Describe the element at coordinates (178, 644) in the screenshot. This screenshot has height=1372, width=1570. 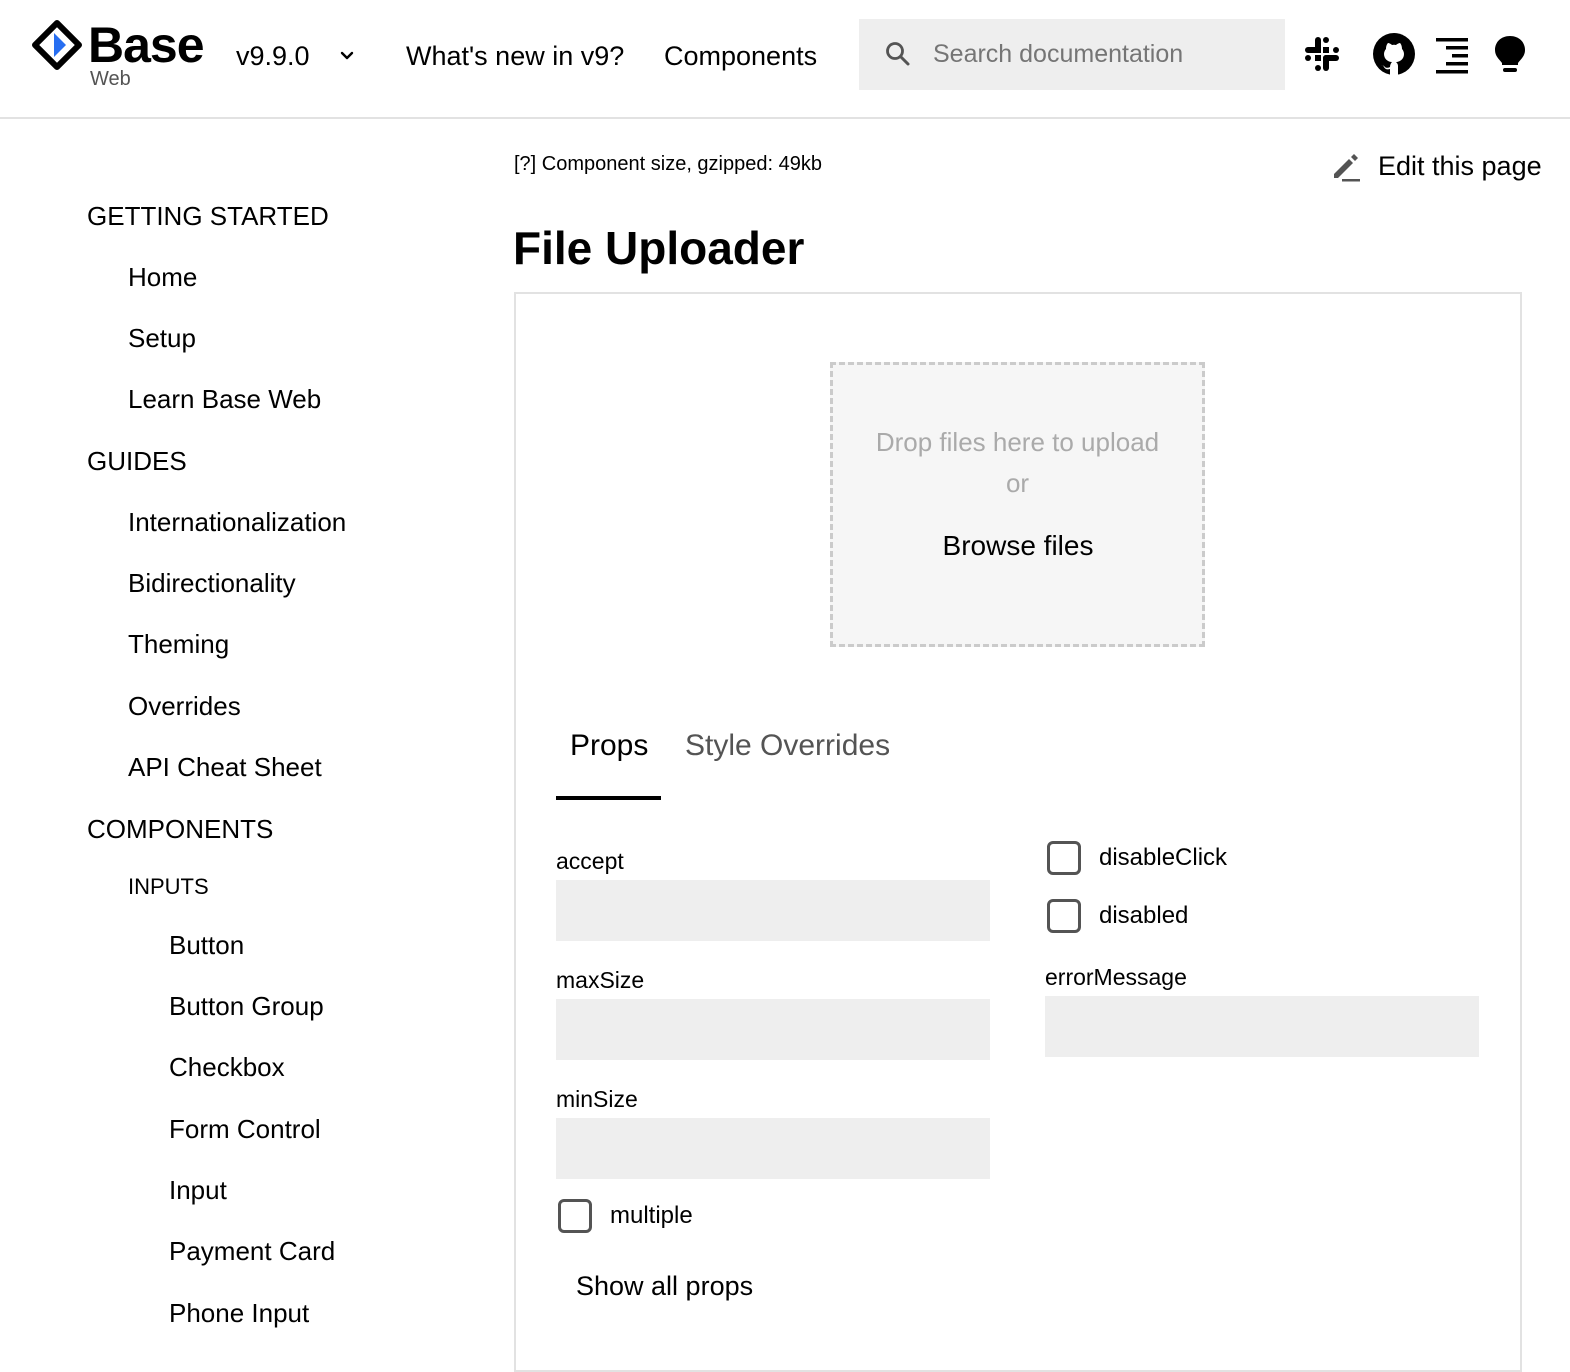
I see `sidebar-item-theming: Theming` at that location.